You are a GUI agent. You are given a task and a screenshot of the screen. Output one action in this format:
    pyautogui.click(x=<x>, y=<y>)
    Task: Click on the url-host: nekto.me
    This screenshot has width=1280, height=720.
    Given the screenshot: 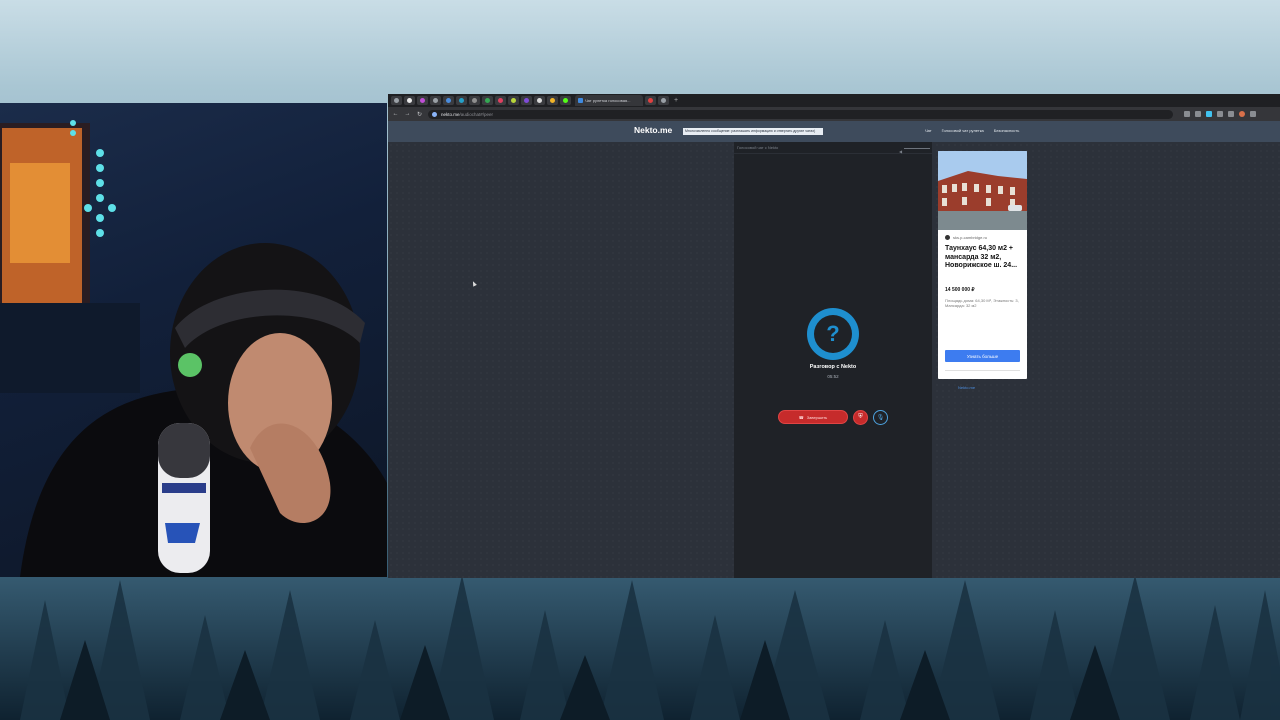 What is the action you would take?
    pyautogui.click(x=450, y=114)
    